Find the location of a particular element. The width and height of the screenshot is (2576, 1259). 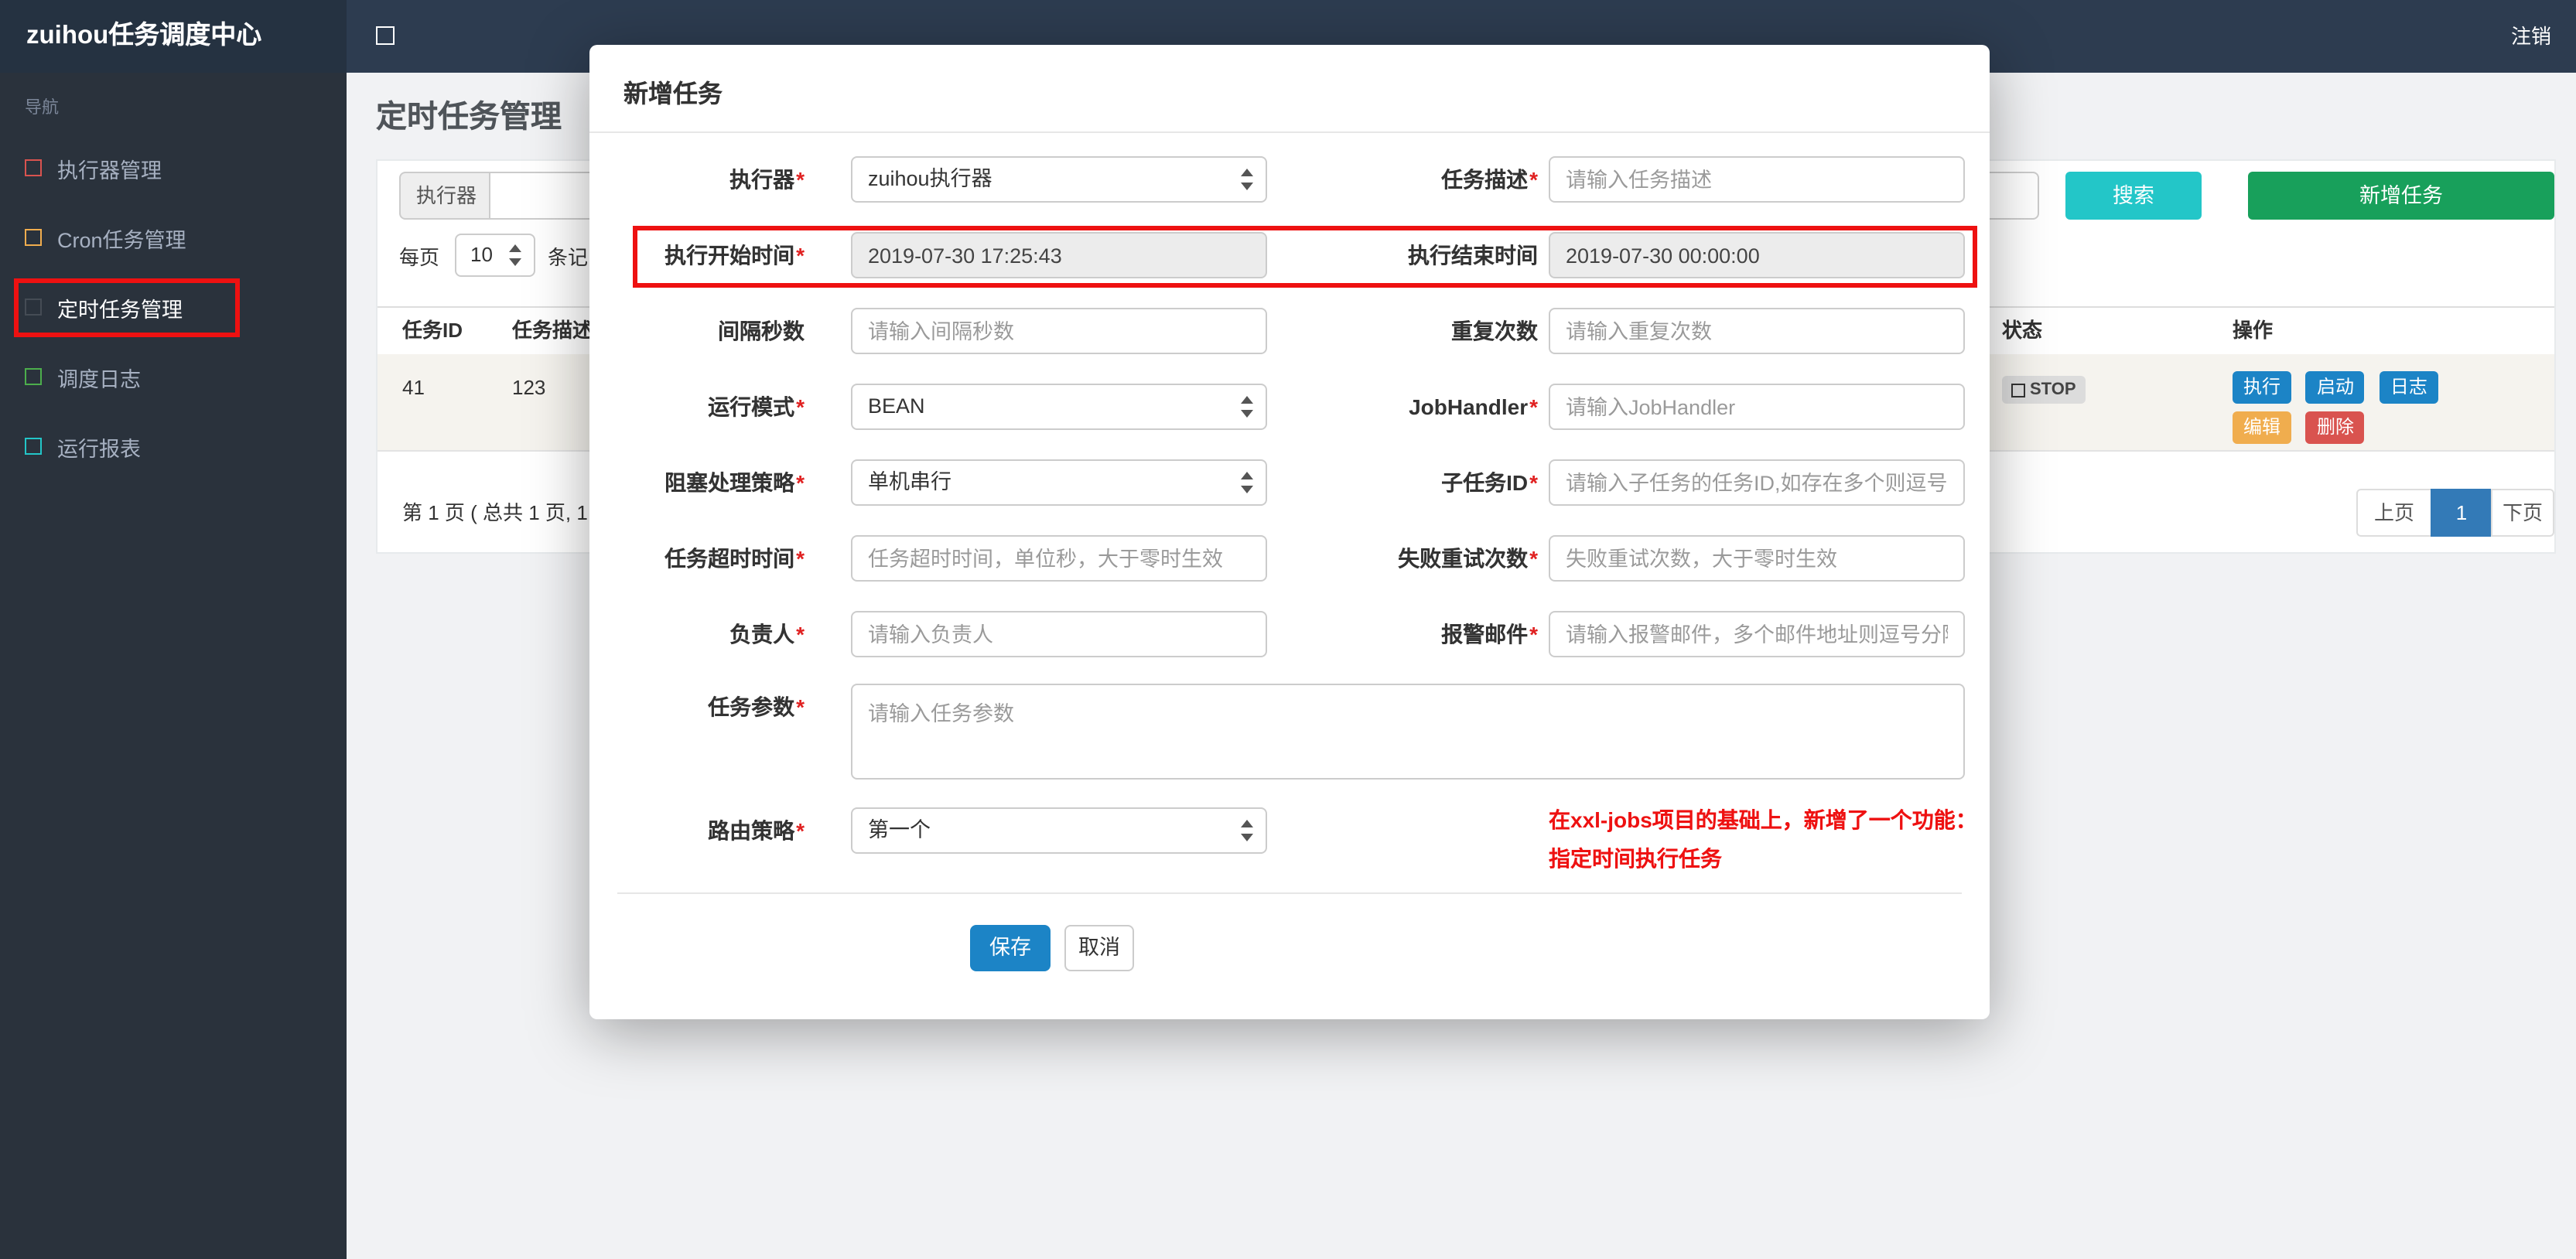

repeat-count-label: 重复次数 is located at coordinates (1494, 331).